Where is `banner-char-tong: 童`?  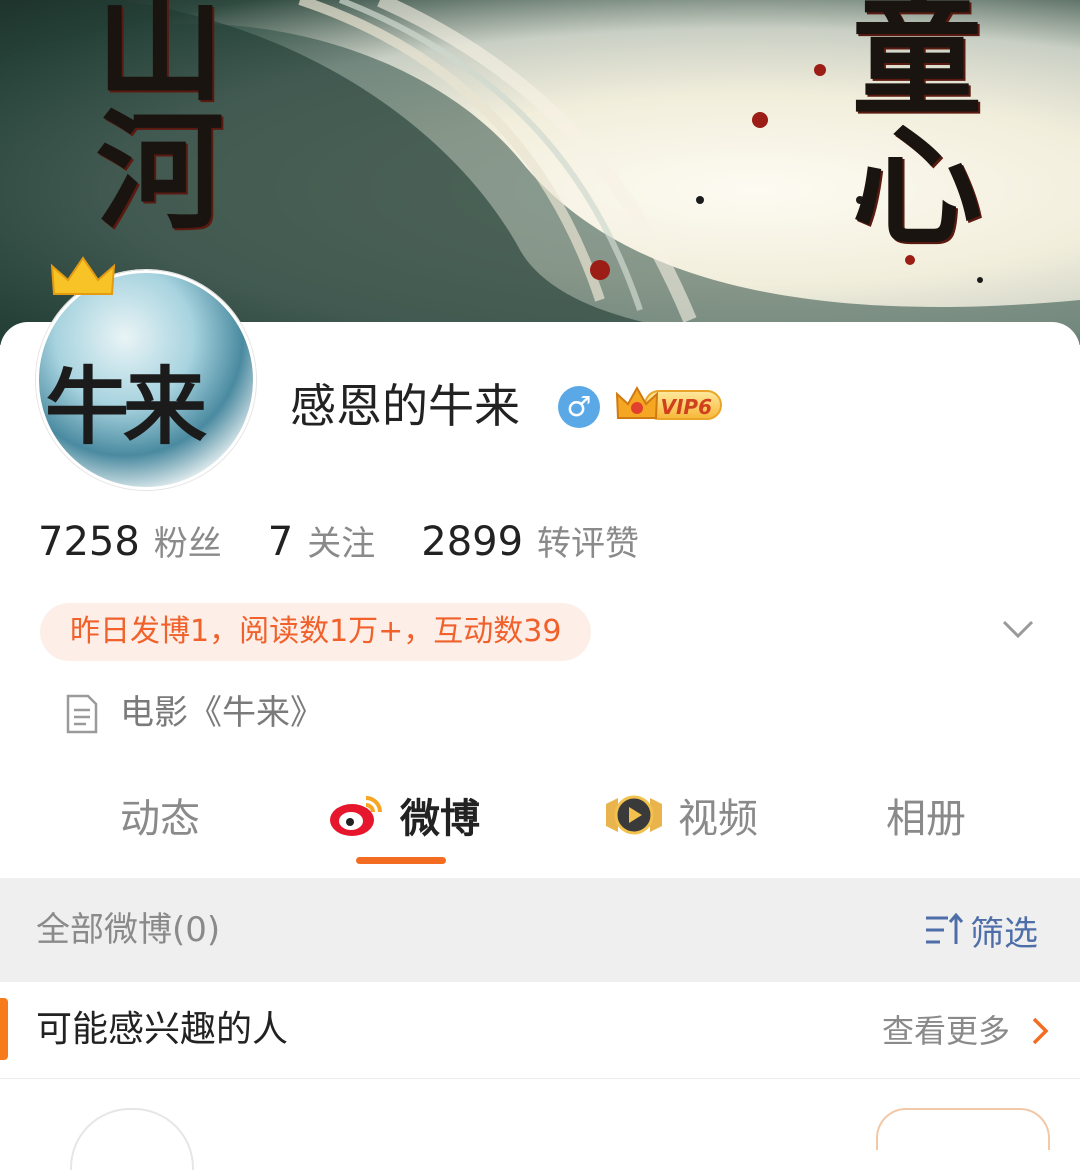
banner-char-tong: 童 is located at coordinates (917, 66).